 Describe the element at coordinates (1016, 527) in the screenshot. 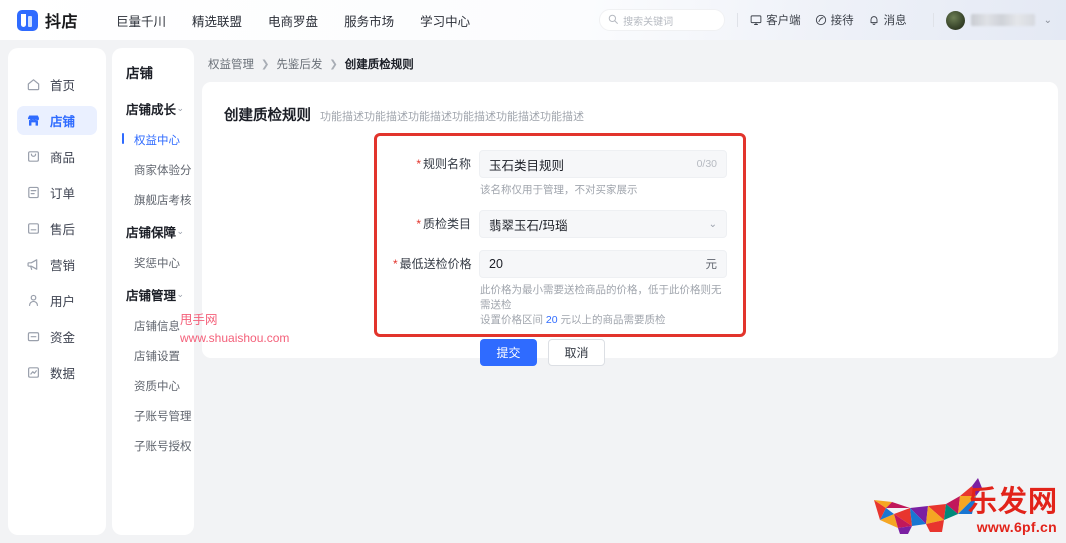

I see `watermark-logo-url: www.6pf.cn` at that location.